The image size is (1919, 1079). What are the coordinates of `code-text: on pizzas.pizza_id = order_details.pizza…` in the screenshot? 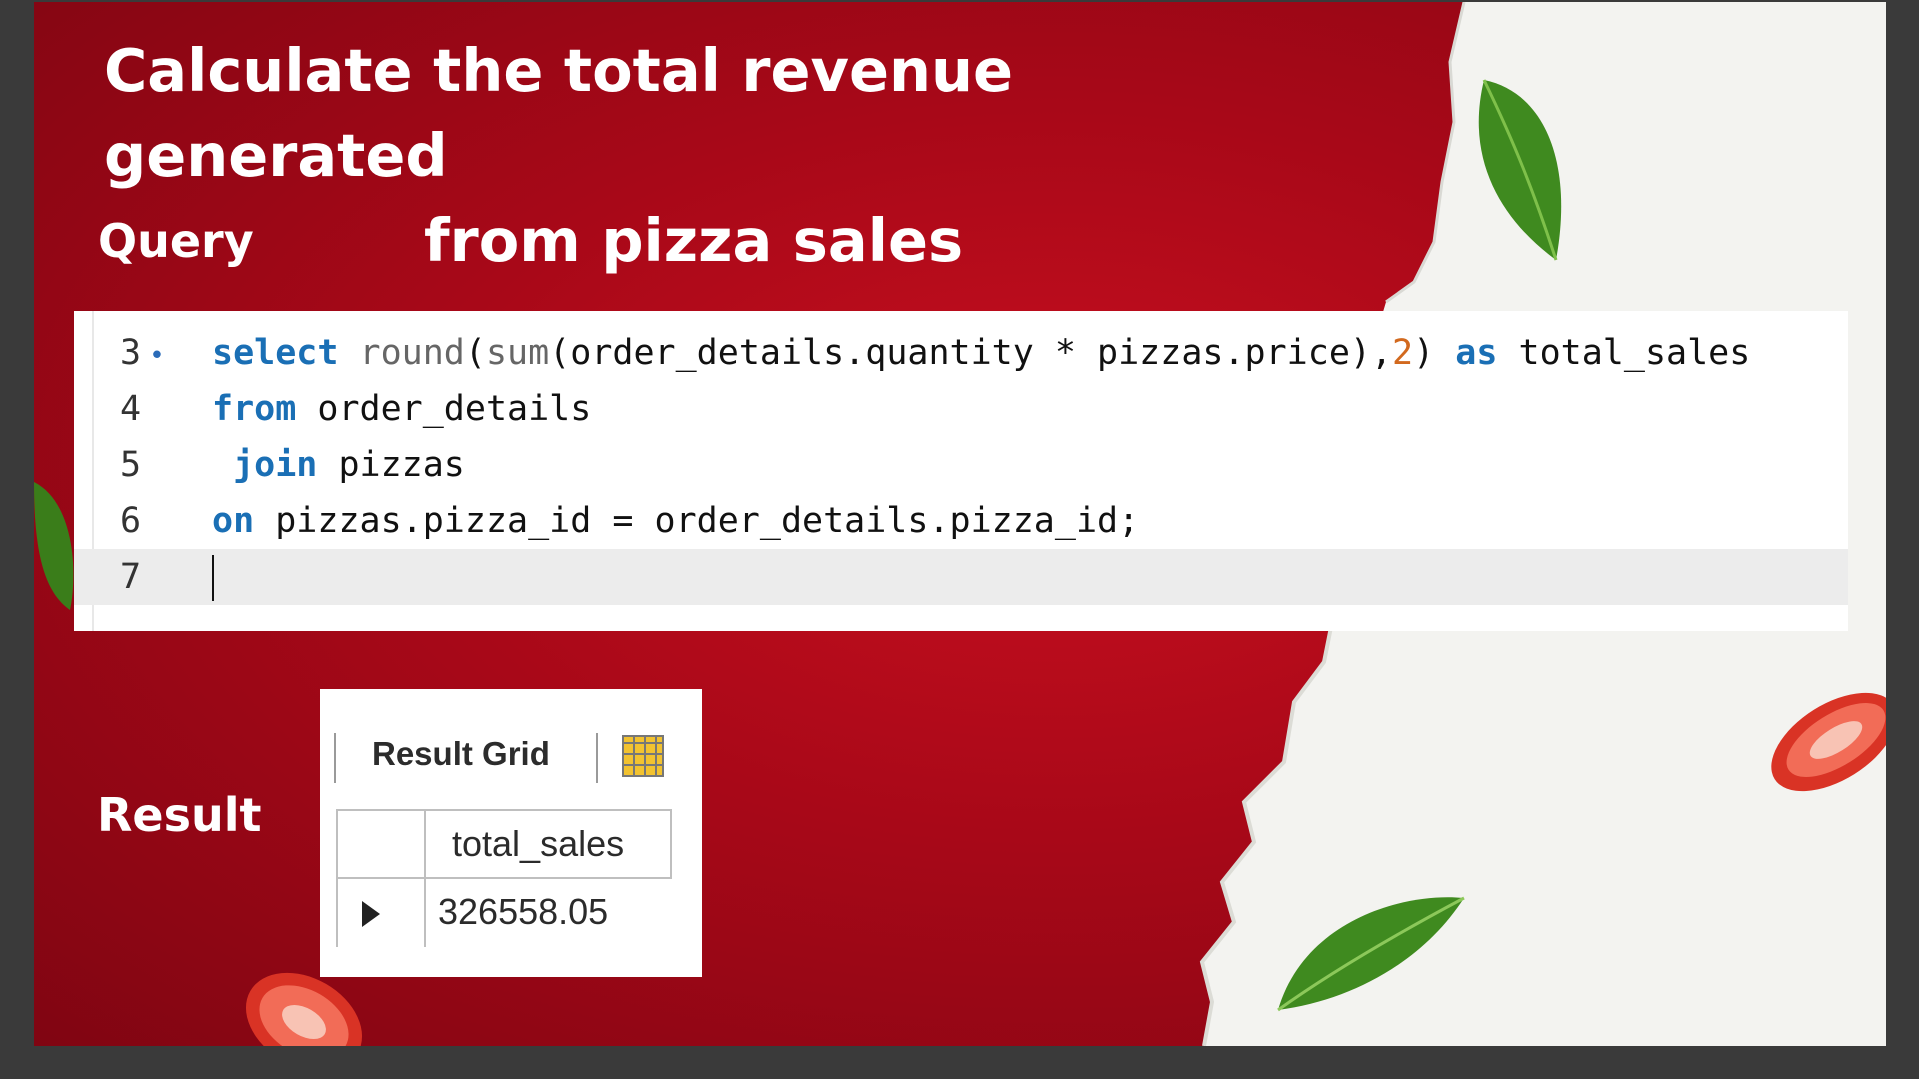 It's located at (675, 521).